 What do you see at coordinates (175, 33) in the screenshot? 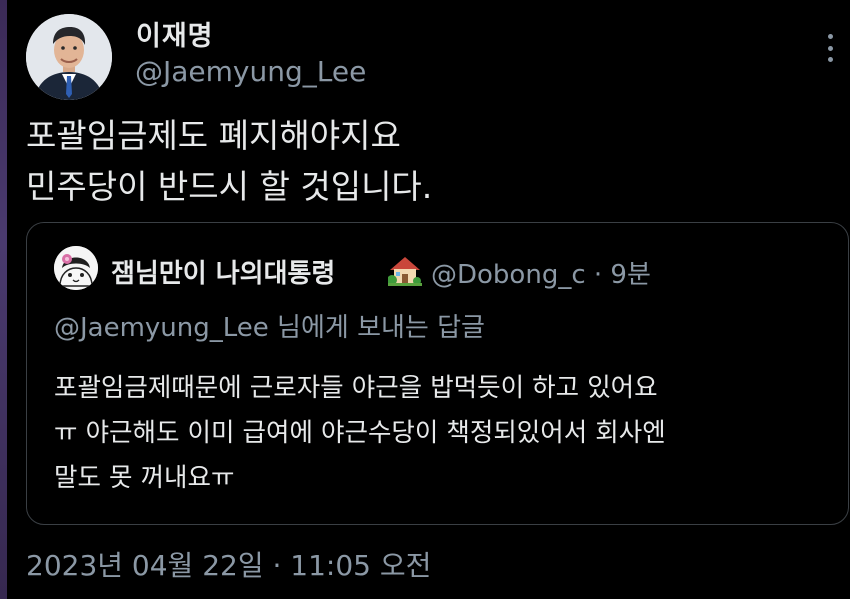
I see `author-name: 이재명` at bounding box center [175, 33].